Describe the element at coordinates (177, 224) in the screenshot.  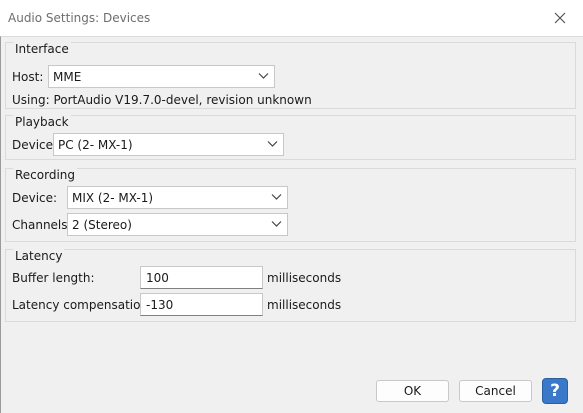
I see `channels-select: 2 (Stereo)` at that location.